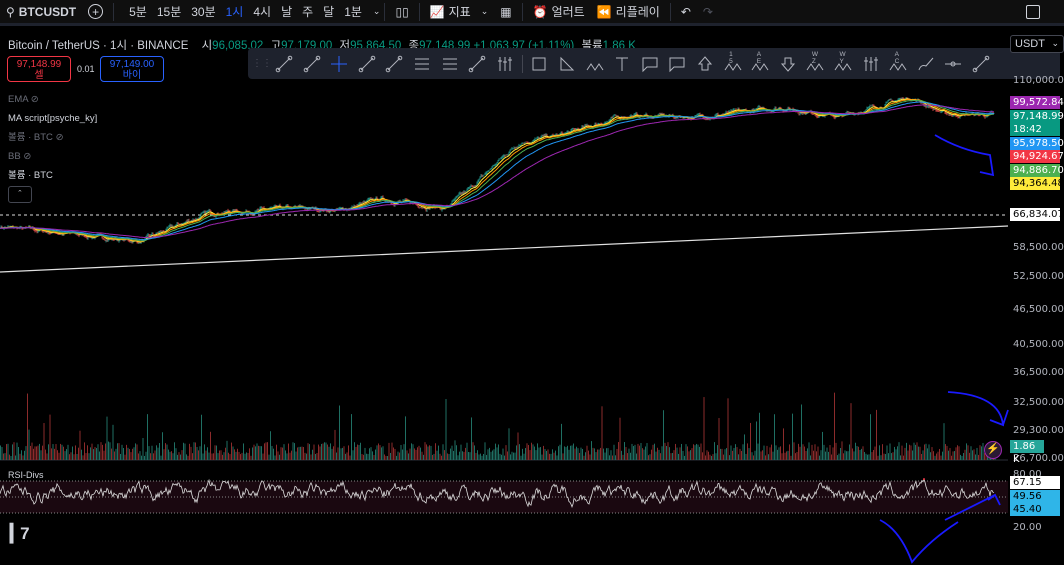 The width and height of the screenshot is (1064, 565). I want to click on redo-button: ↷, so click(708, 12).